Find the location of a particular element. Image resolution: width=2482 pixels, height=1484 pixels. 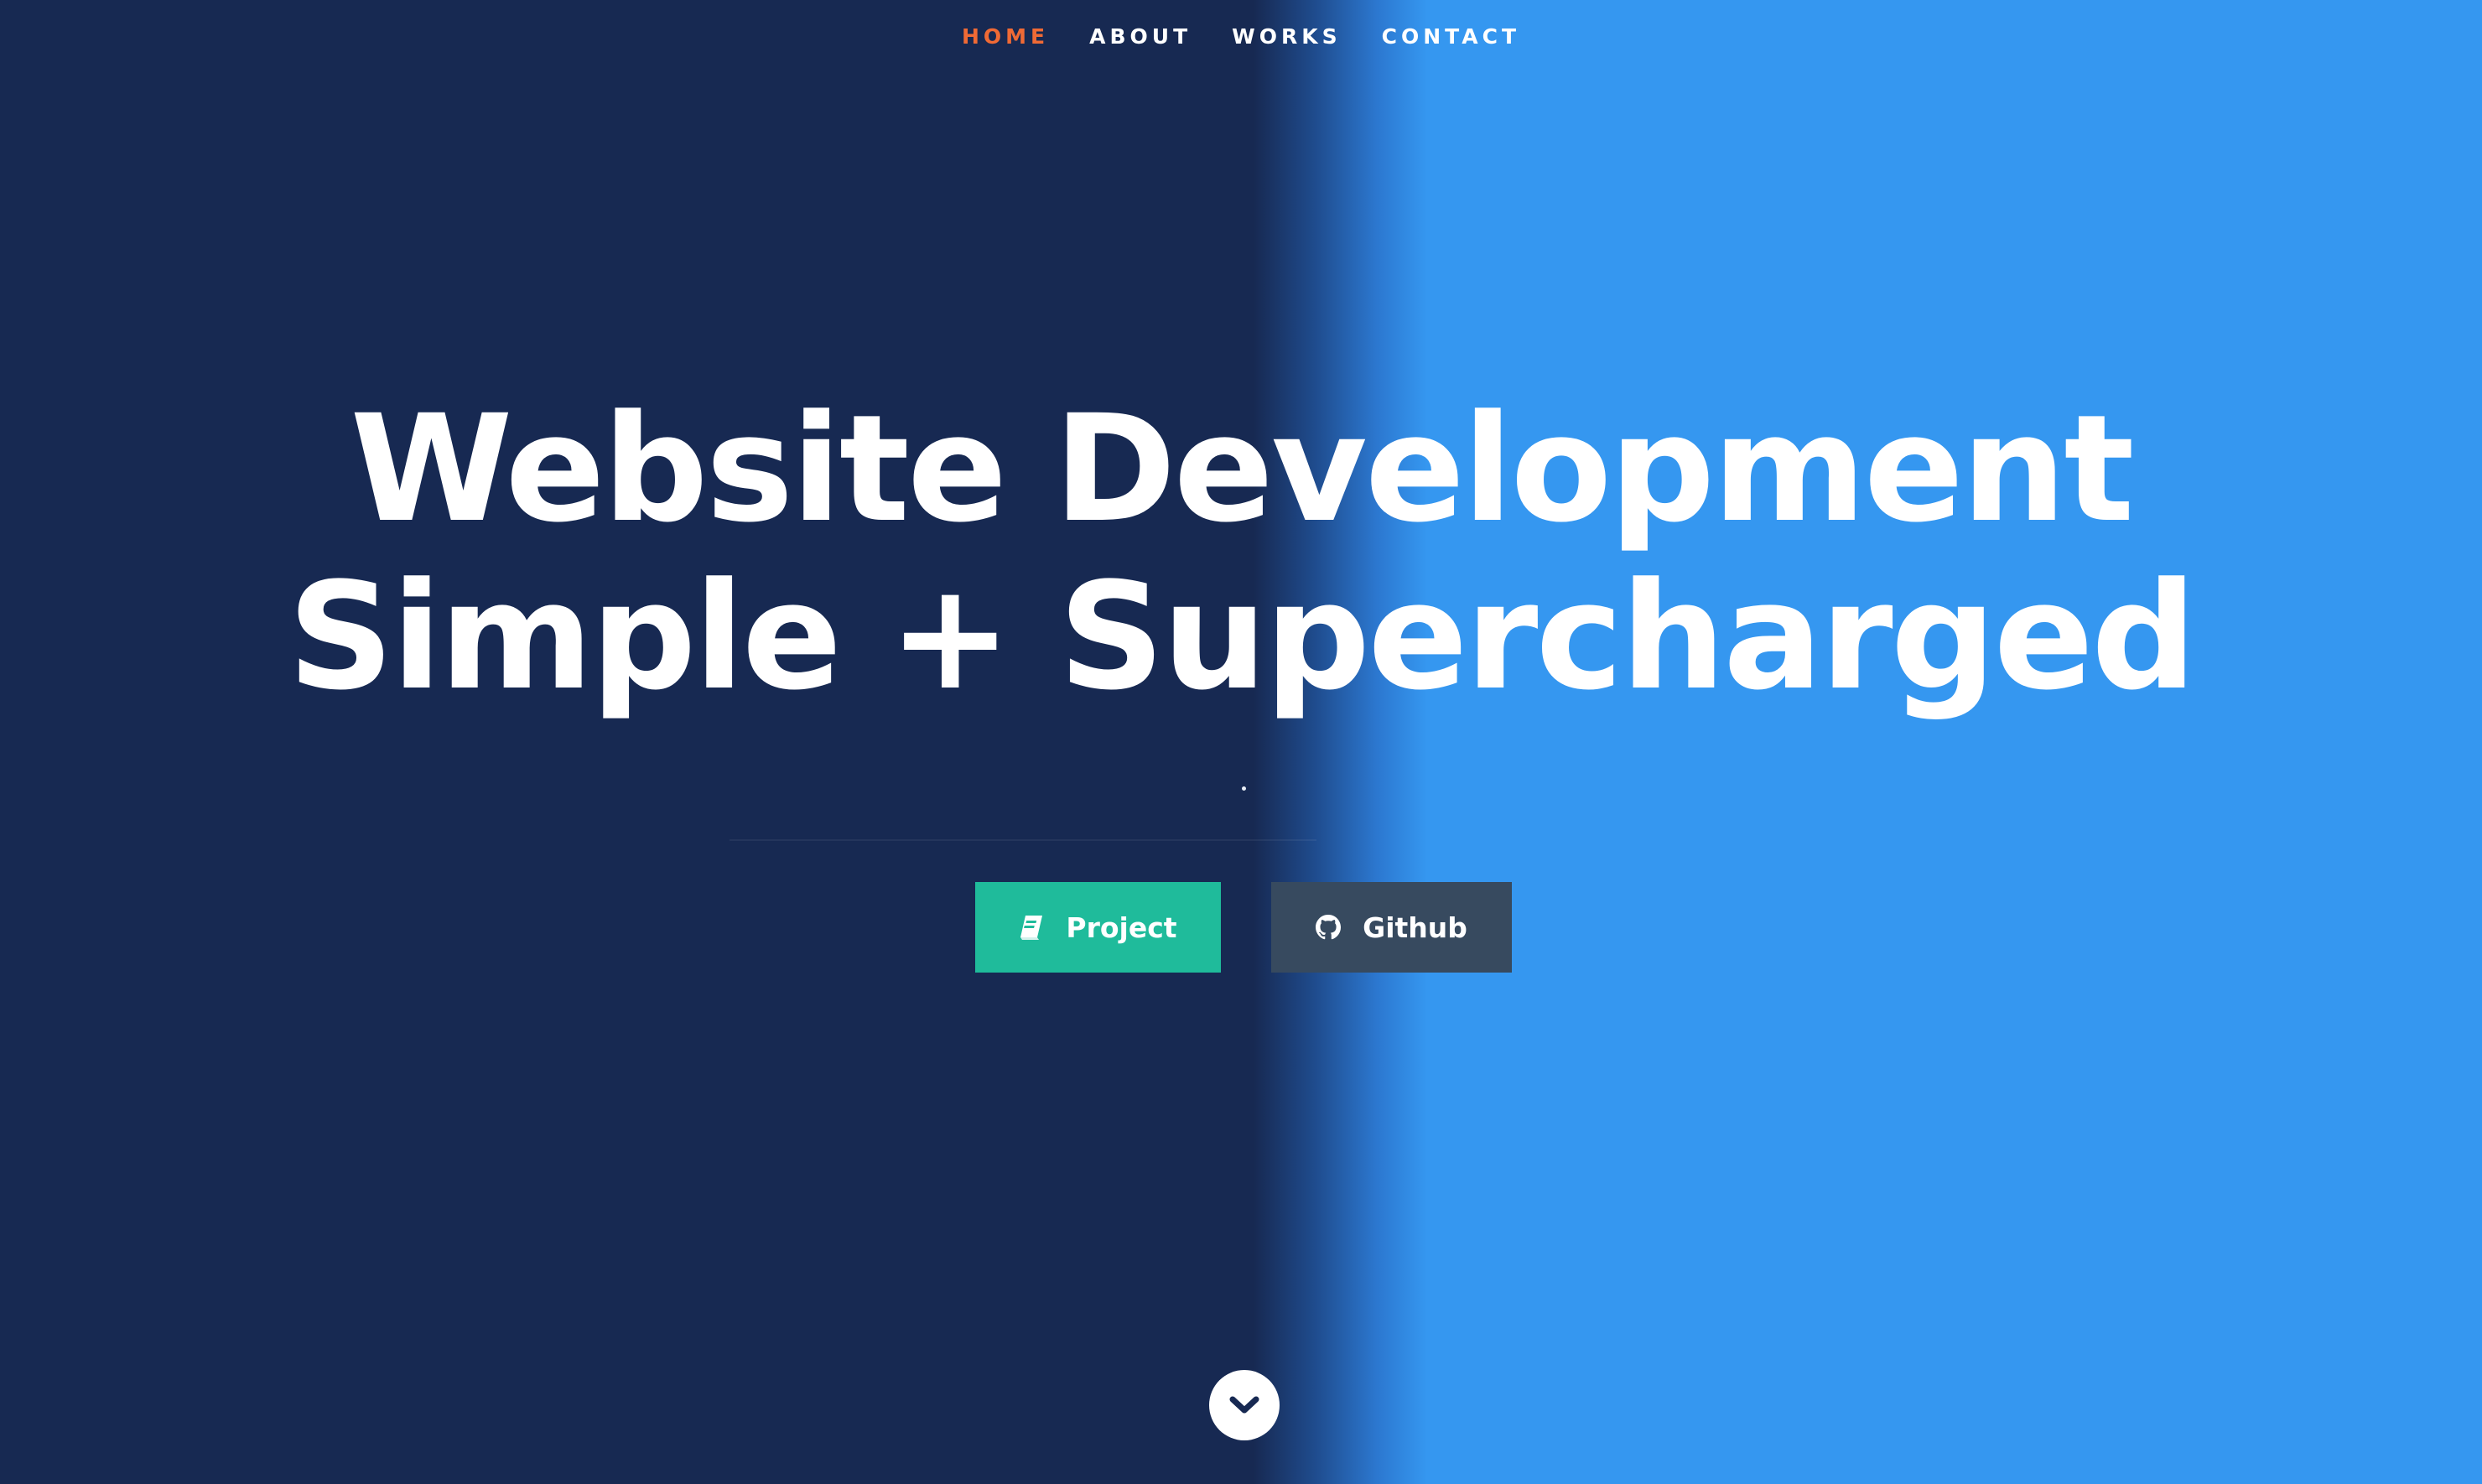

hero-title-line-2: Simple + Supercharged is located at coordinates (1243, 637).